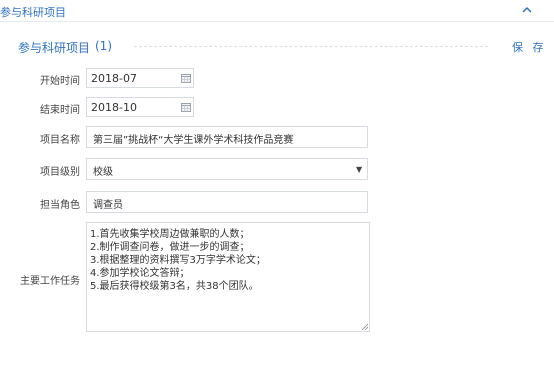  Describe the element at coordinates (227, 202) in the screenshot. I see `role-field: 调查员` at that location.